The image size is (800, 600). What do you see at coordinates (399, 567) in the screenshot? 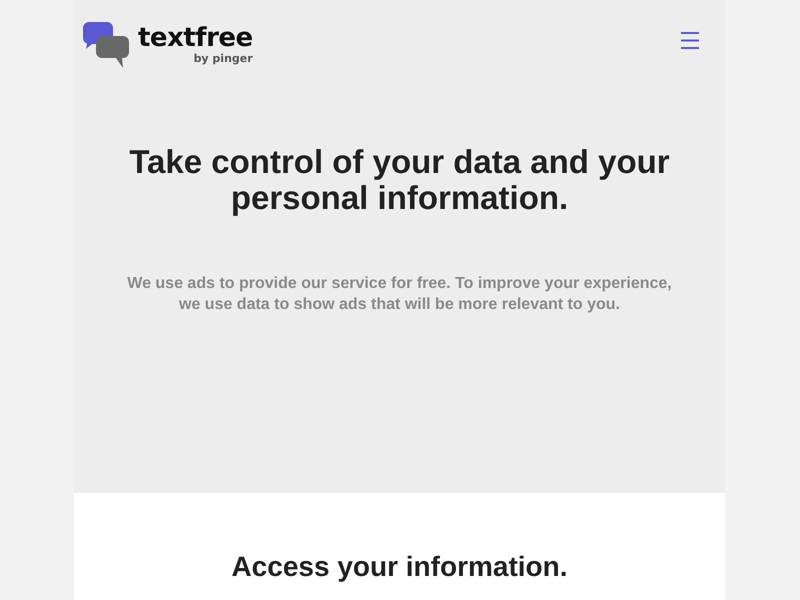
I see `section-heading: Access your information.` at bounding box center [399, 567].